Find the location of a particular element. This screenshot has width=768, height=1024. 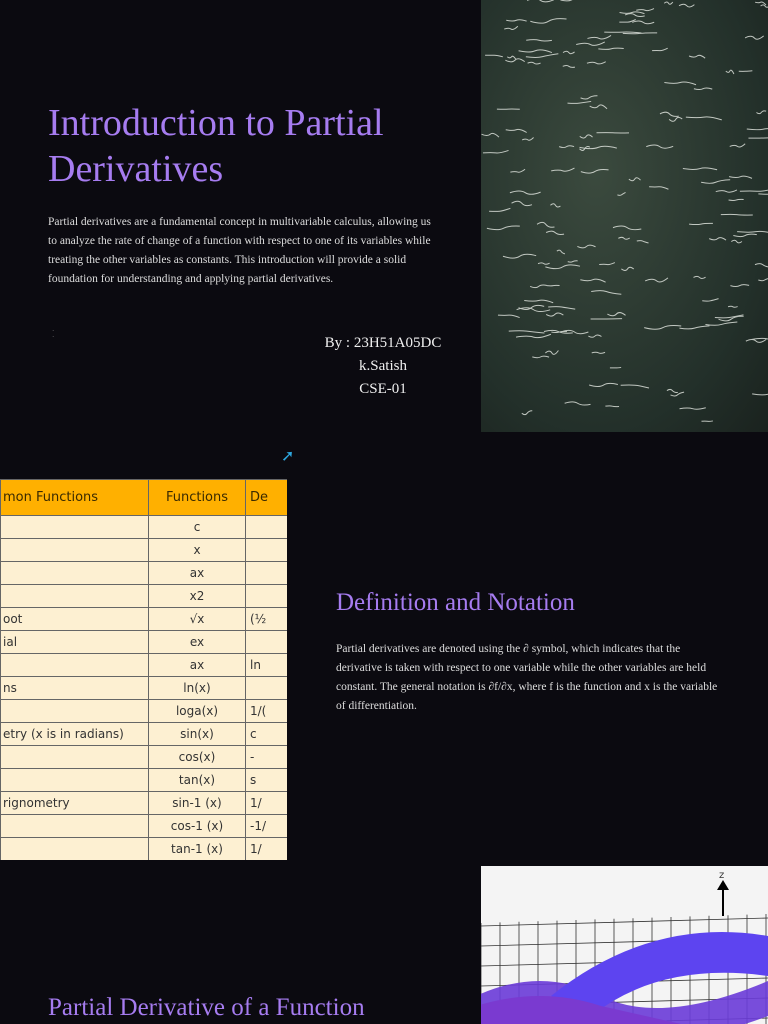

table-cell: sin(x) is located at coordinates (197, 734).